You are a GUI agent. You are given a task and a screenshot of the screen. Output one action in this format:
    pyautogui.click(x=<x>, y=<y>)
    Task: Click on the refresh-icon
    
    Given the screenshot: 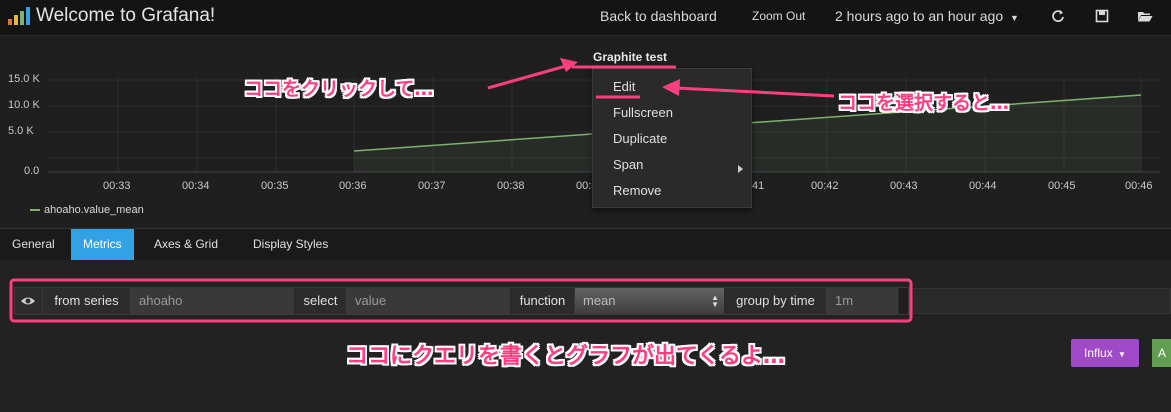 What is the action you would take?
    pyautogui.click(x=1058, y=16)
    